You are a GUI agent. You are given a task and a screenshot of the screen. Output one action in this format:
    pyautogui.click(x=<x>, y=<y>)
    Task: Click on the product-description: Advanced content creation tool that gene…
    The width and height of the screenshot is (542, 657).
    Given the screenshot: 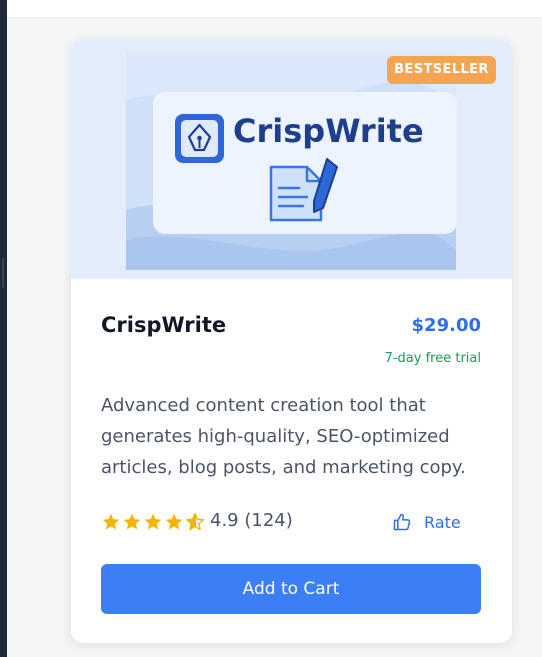 What is the action you would take?
    pyautogui.click(x=283, y=436)
    